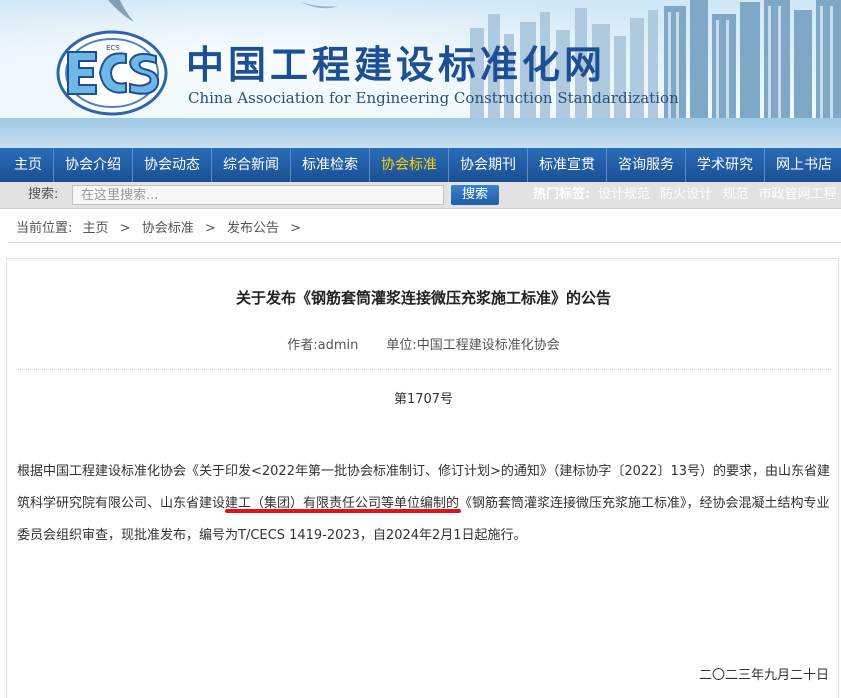 The width and height of the screenshot is (841, 698). What do you see at coordinates (424, 229) in the screenshot?
I see `breadcrumb: 当前位置: 主页 > 协会标准 > 发布公告 >` at bounding box center [424, 229].